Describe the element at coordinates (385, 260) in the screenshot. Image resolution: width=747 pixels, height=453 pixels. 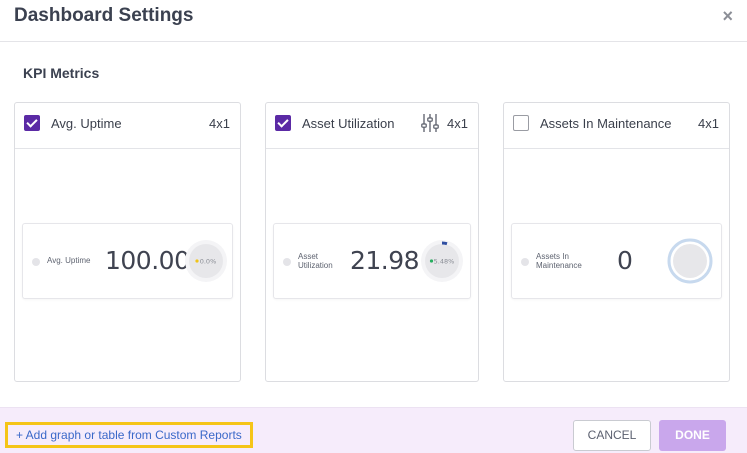
I see `preview-value: 21.98` at that location.